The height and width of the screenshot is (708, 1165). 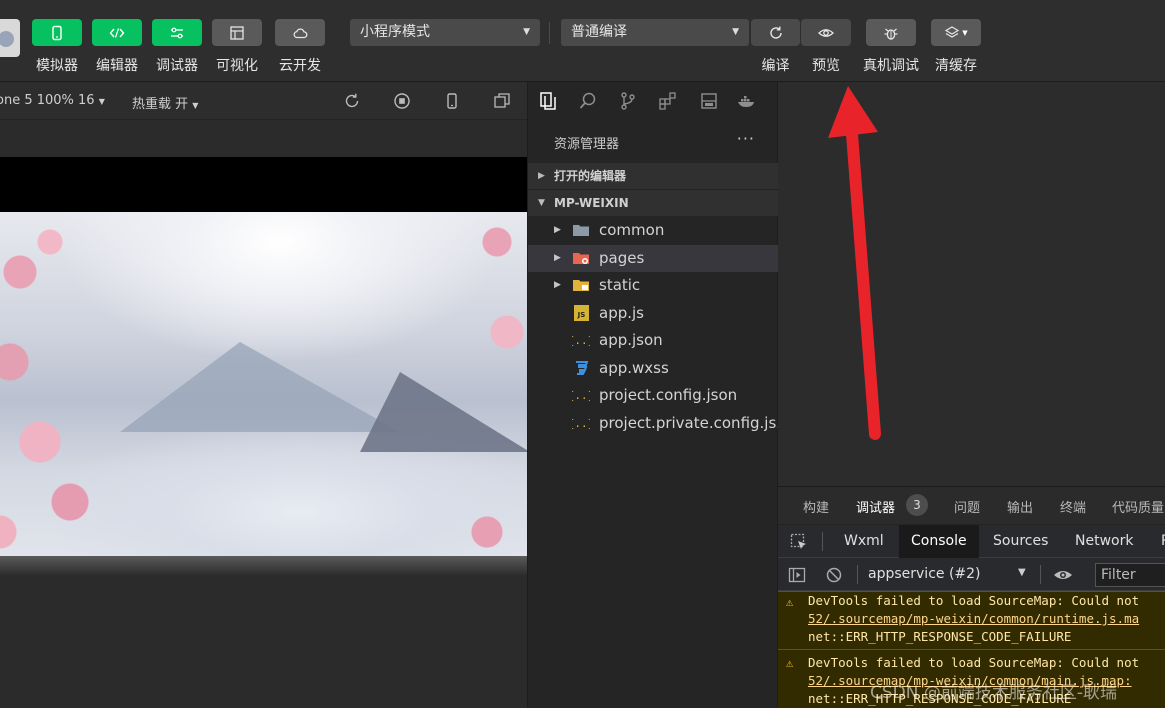 What do you see at coordinates (599, 32) in the screenshot?
I see `compile-mode-value: 普通编译` at bounding box center [599, 32].